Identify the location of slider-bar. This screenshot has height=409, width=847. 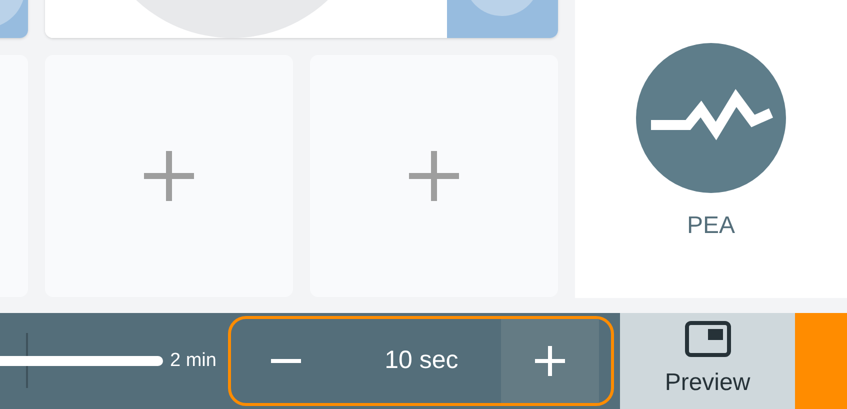
(81, 361).